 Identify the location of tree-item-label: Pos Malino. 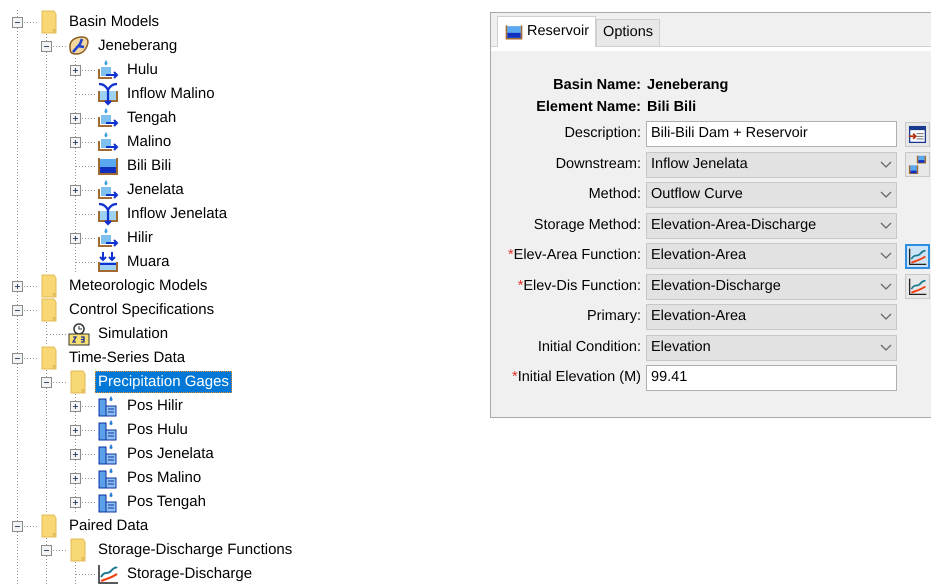
(164, 478).